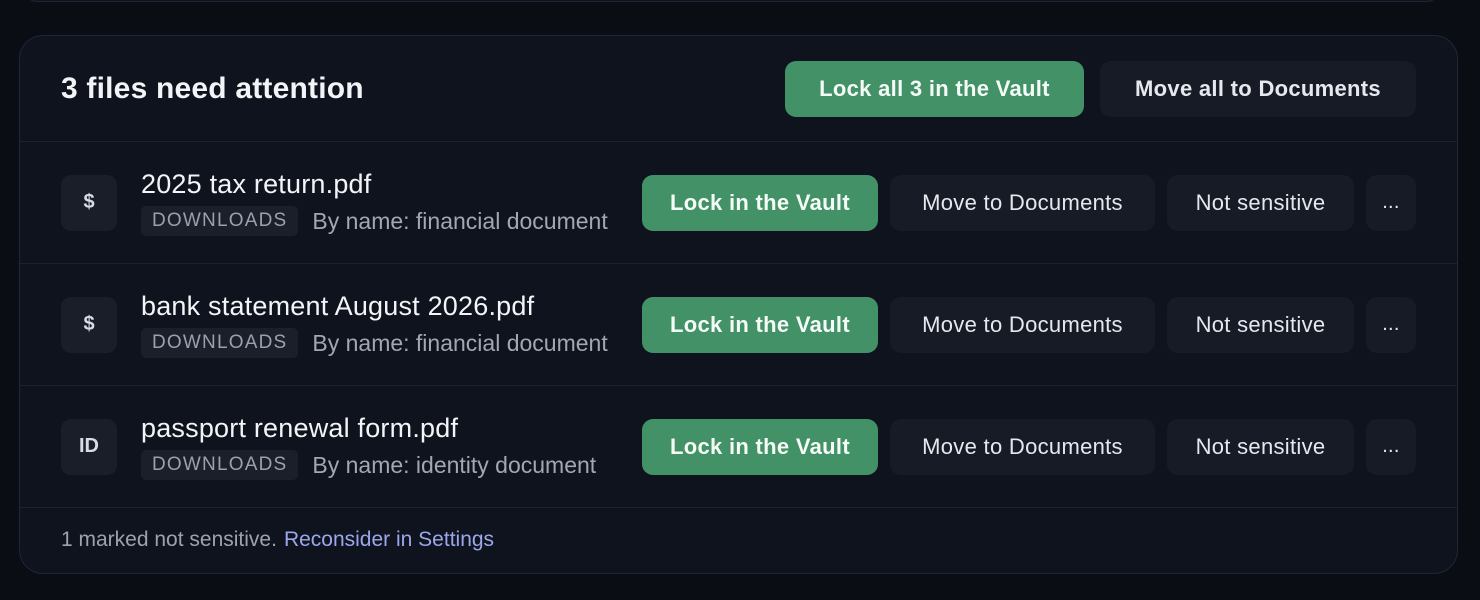 Image resolution: width=1480 pixels, height=600 pixels. Describe the element at coordinates (454, 464) in the screenshot. I see `detection-reason: By name: identity document` at that location.